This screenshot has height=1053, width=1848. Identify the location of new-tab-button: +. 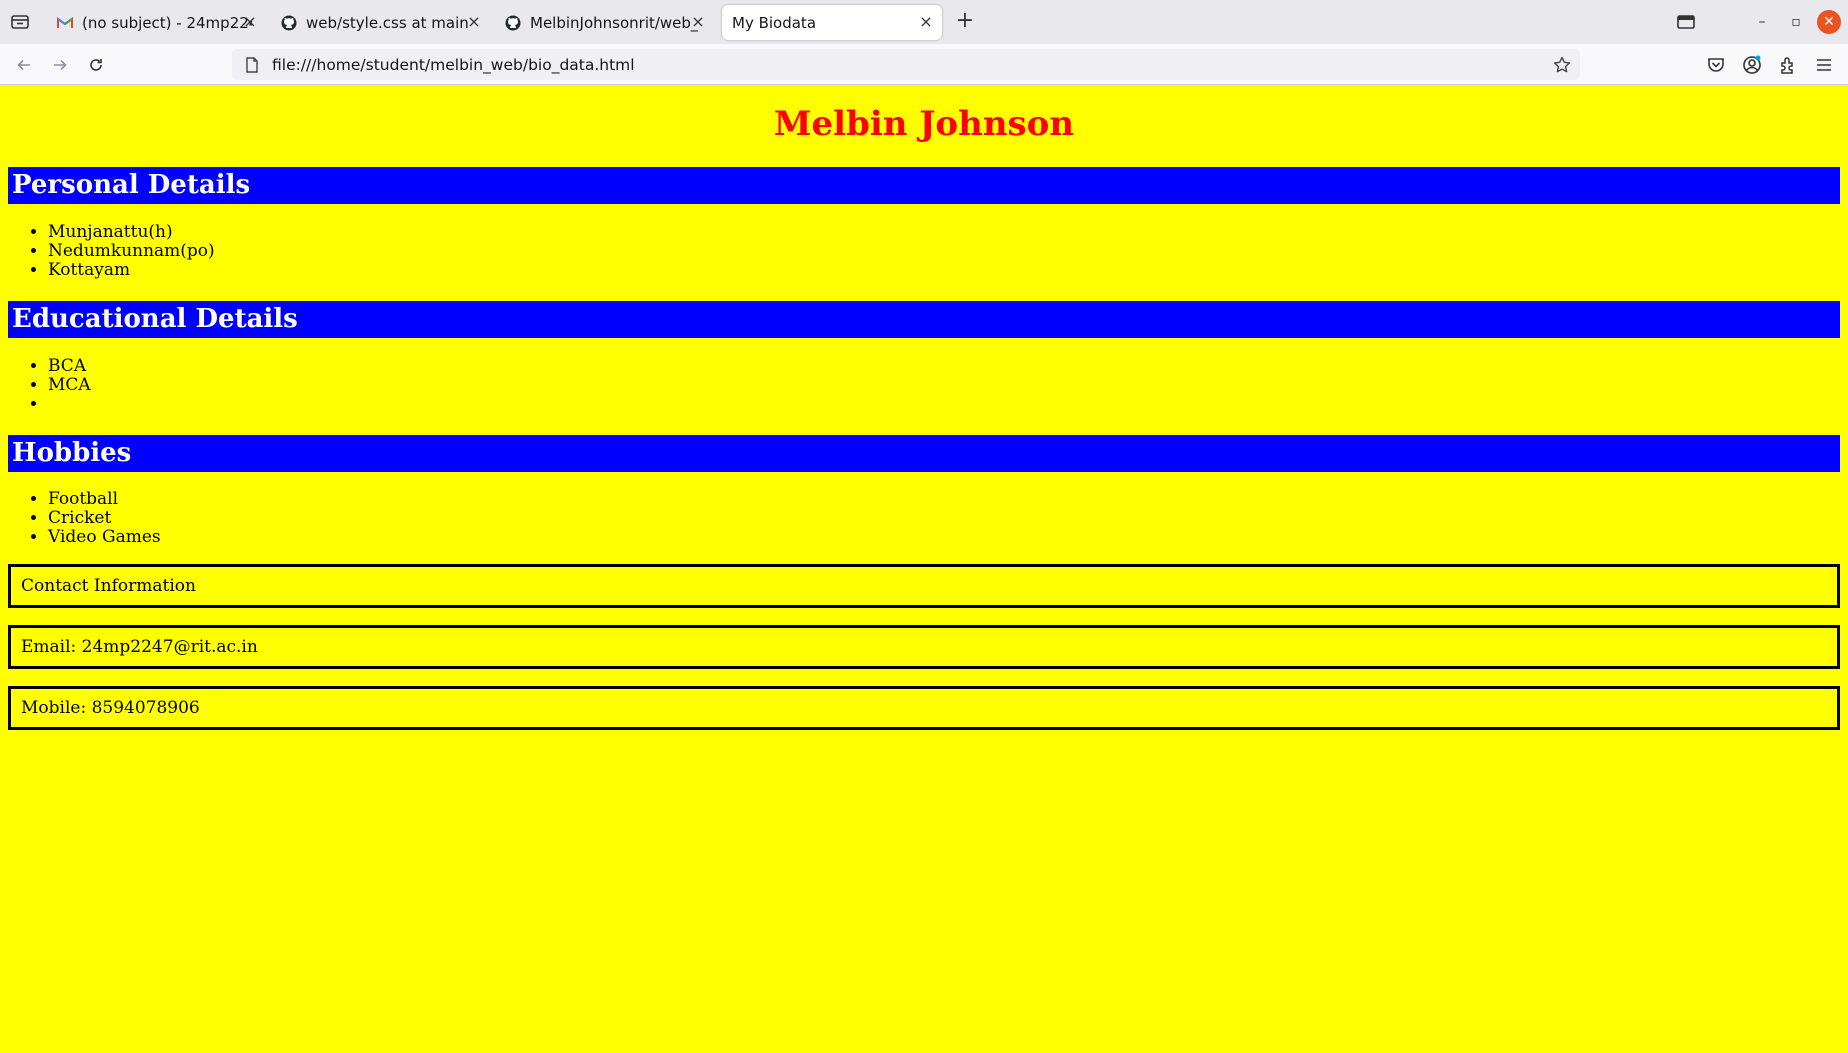
(965, 22).